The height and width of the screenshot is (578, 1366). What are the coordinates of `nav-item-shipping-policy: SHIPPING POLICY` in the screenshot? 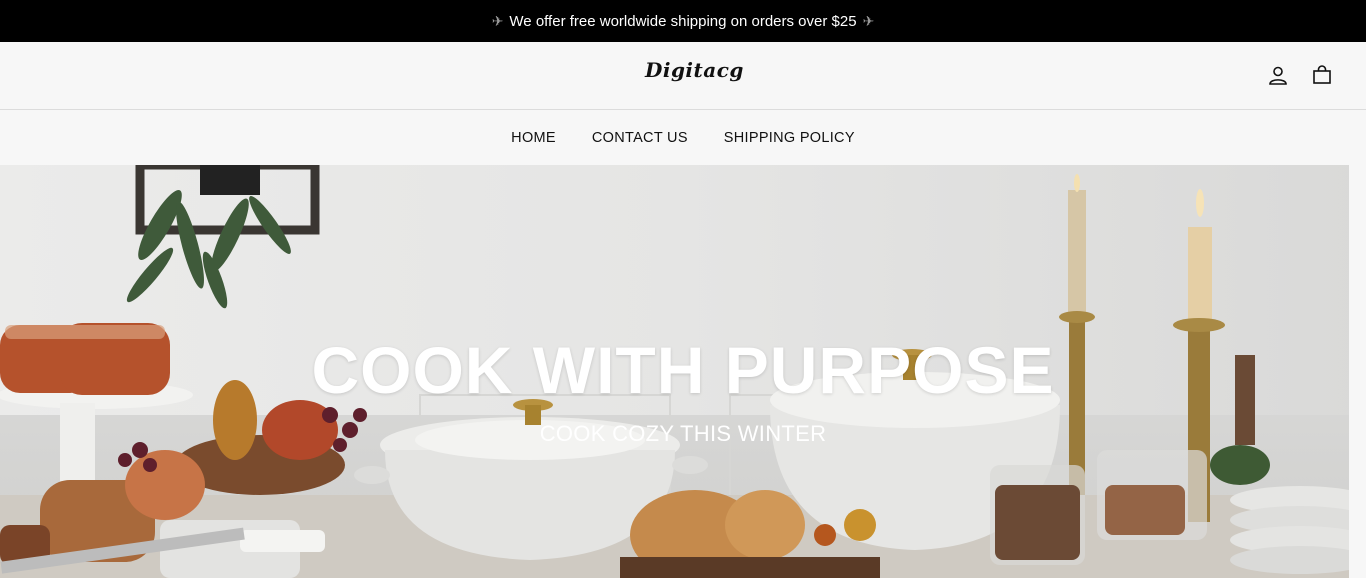 It's located at (789, 138).